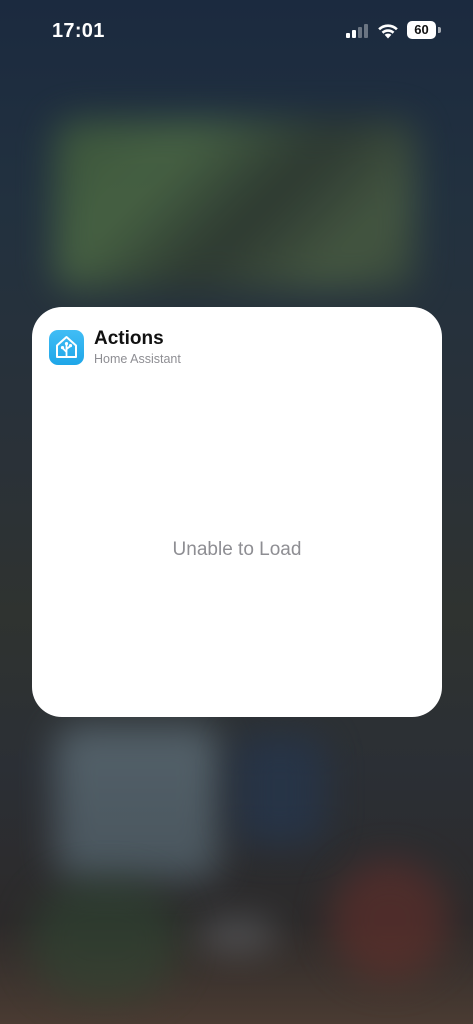 The image size is (473, 1024). Describe the element at coordinates (78, 31) in the screenshot. I see `status-time: 17:01` at that location.